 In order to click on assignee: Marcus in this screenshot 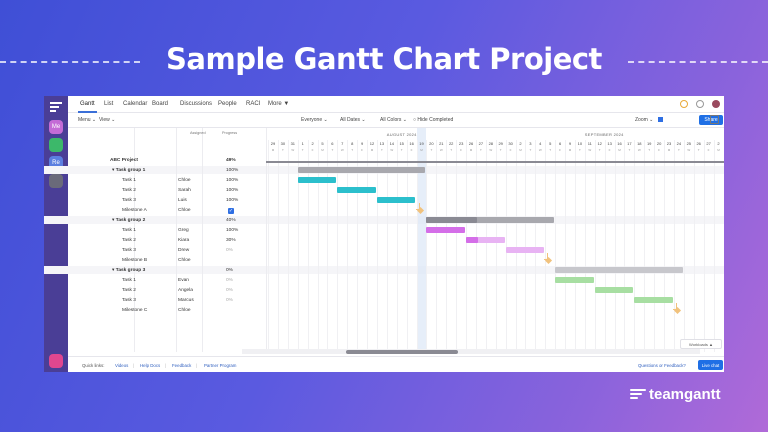, I will do `click(186, 300)`.